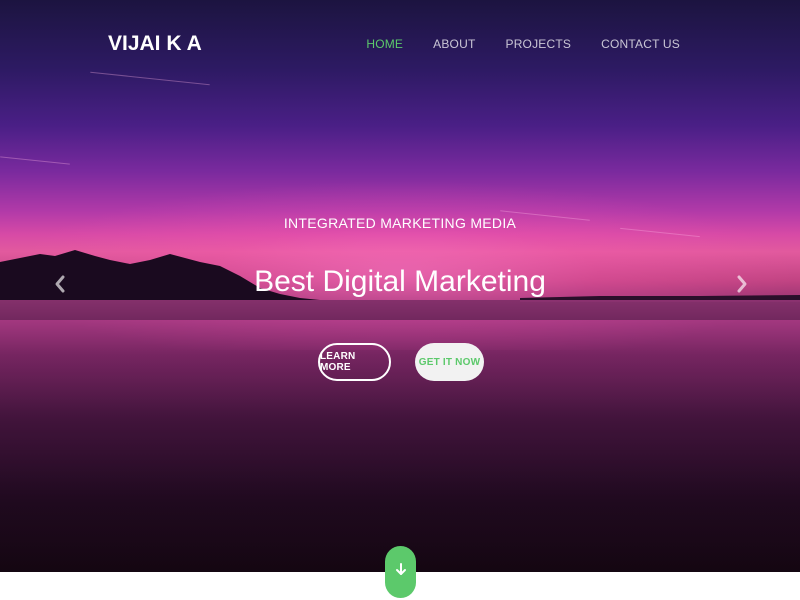 This screenshot has width=800, height=600. Describe the element at coordinates (400, 281) in the screenshot. I see `hero-headline: Best Digital Marketing` at that location.